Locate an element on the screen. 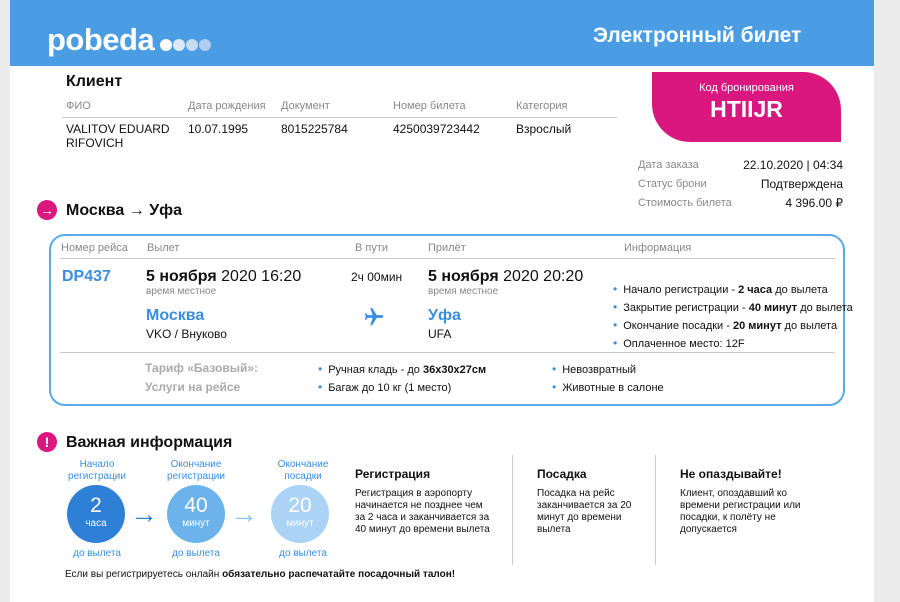 The width and height of the screenshot is (900, 602). step2-below: до вылета is located at coordinates (196, 553).